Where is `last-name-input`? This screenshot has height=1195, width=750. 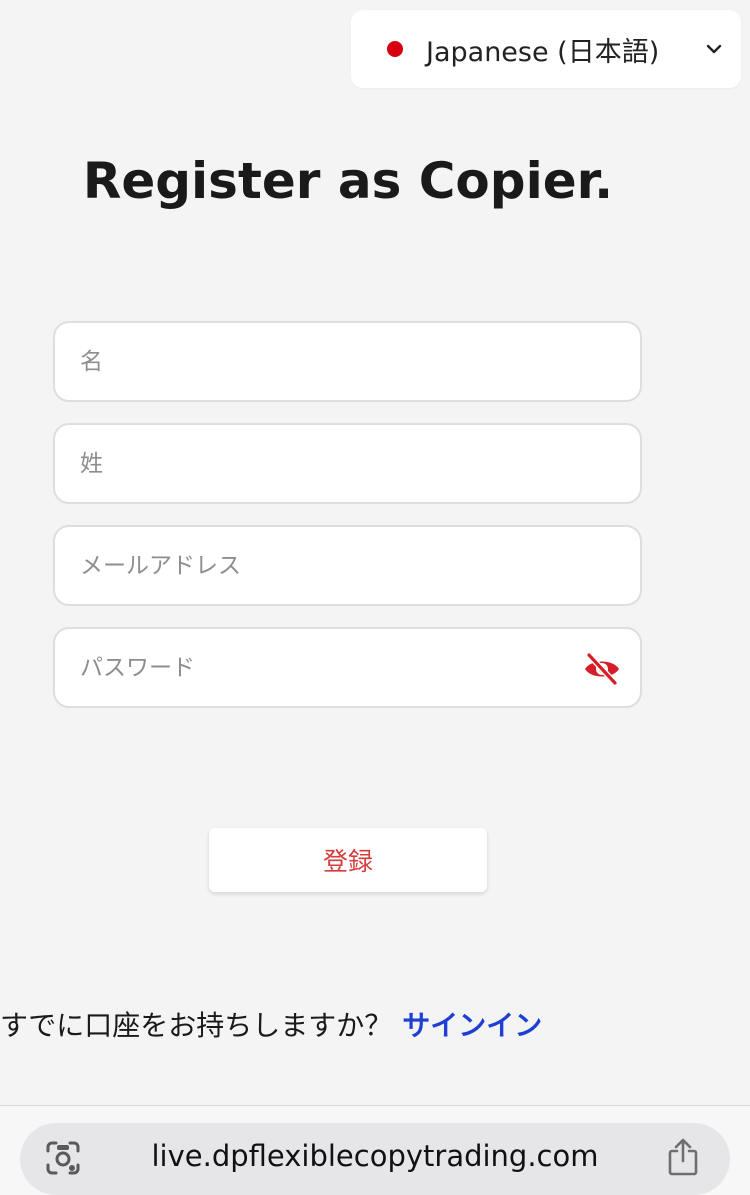
last-name-input is located at coordinates (347, 463).